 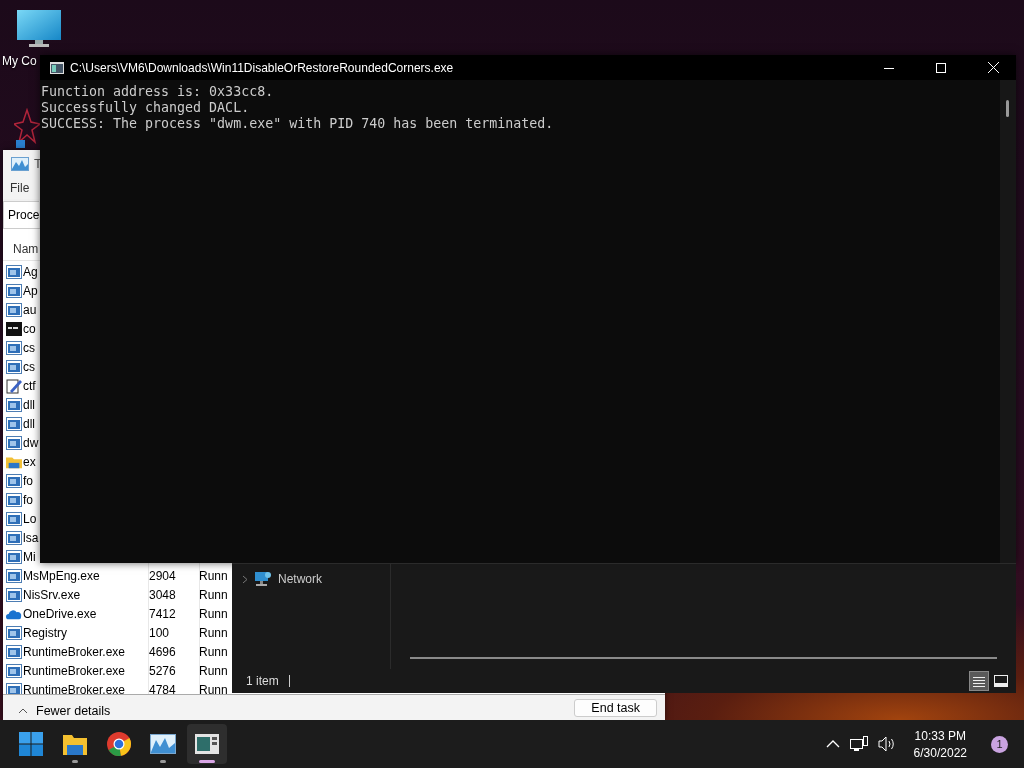 What do you see at coordinates (27, 128) in the screenshot?
I see `star-icon` at bounding box center [27, 128].